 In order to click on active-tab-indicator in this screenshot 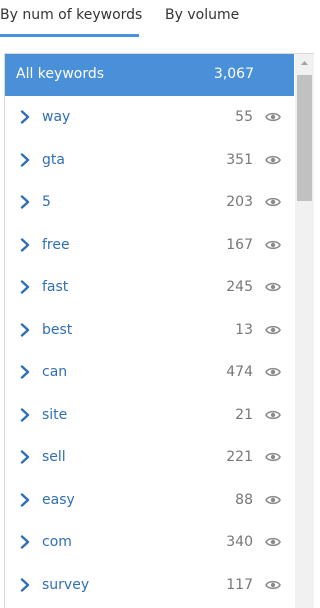, I will do `click(69, 35)`.